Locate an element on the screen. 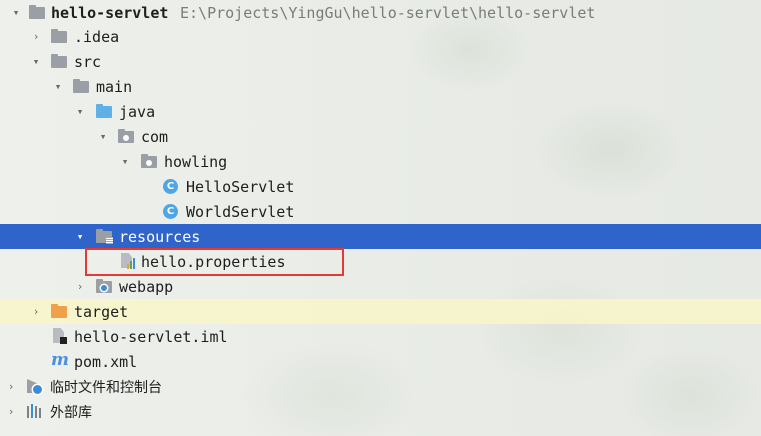  tree-item-external-libraries: › 外部库 is located at coordinates (380, 411).